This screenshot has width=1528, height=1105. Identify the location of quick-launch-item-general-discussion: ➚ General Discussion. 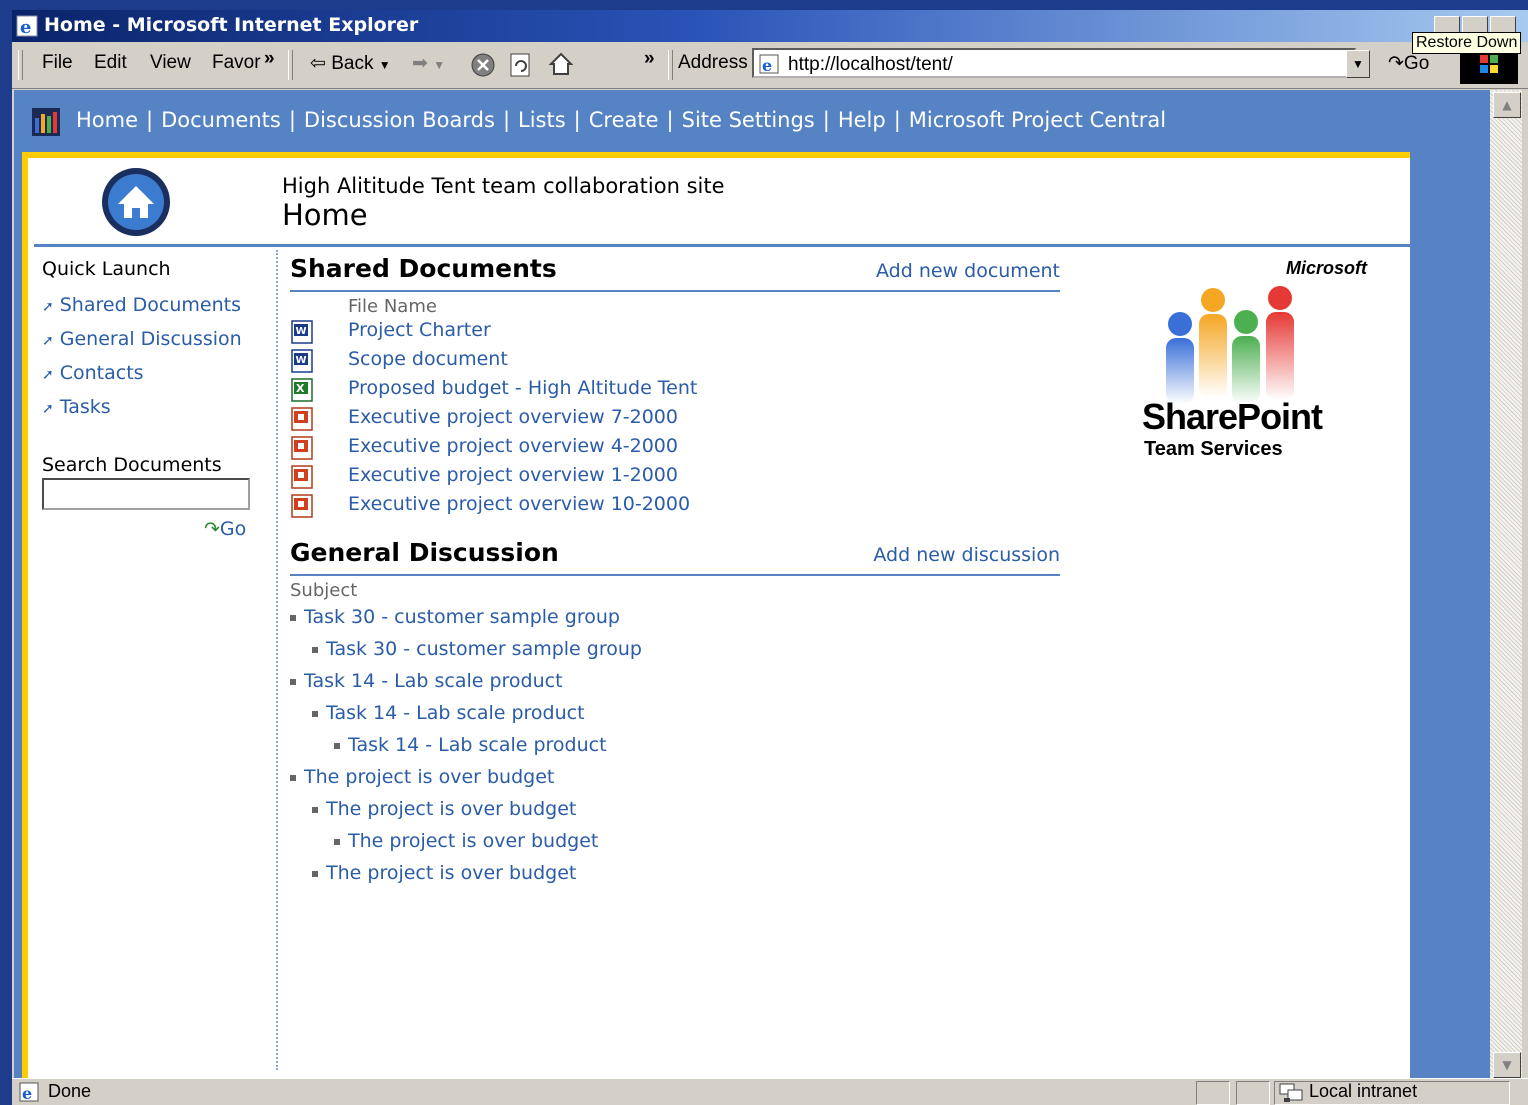
(157, 339).